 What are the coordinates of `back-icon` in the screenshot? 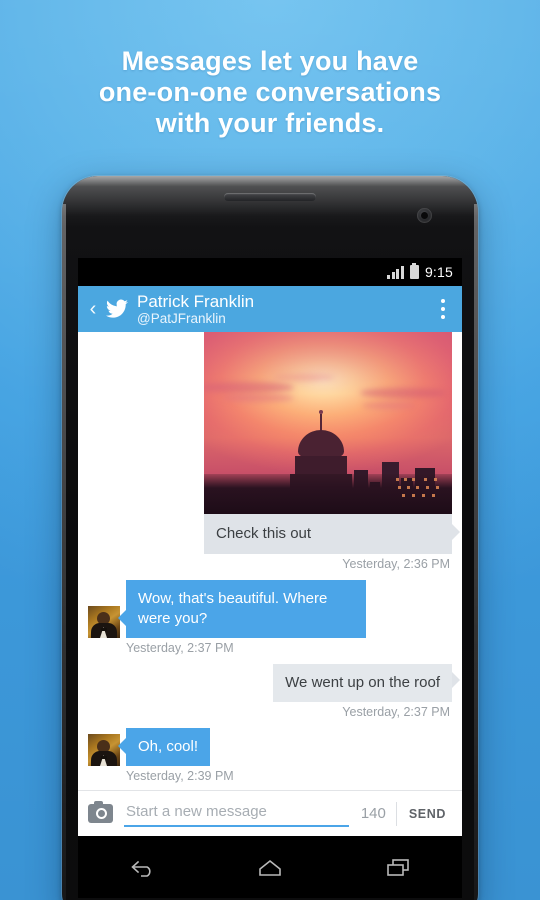 It's located at (142, 867).